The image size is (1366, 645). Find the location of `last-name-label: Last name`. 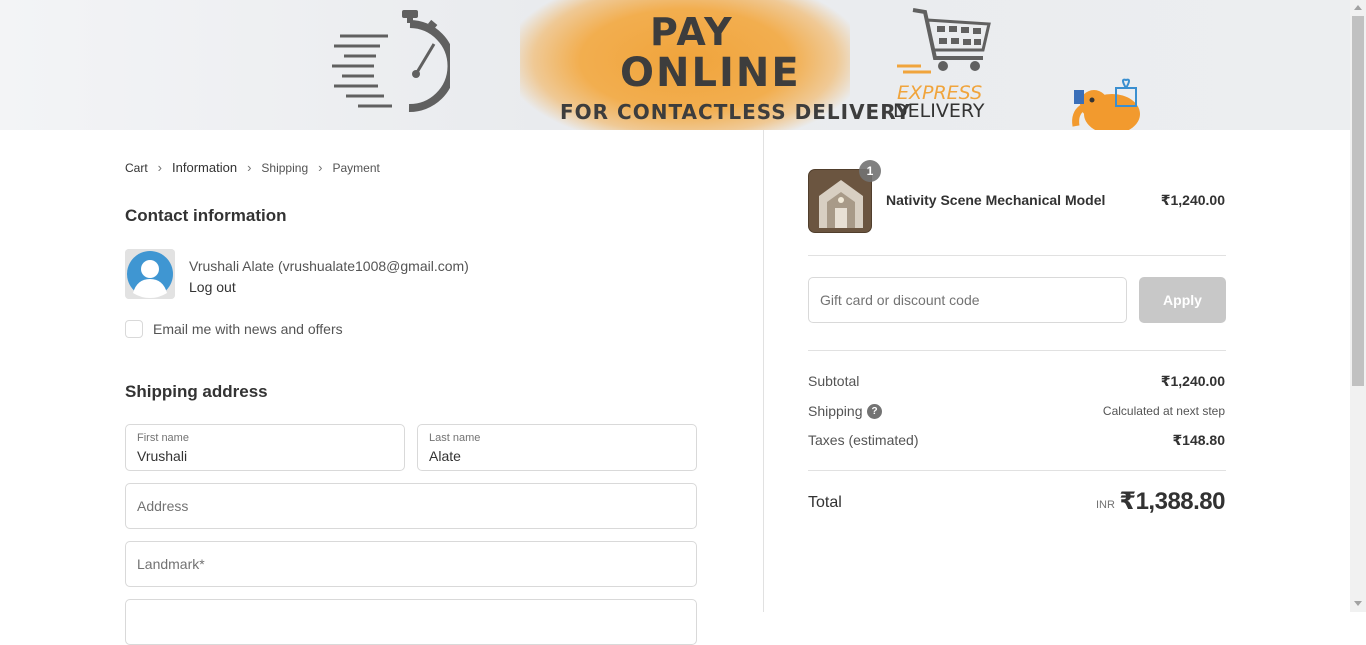

last-name-label: Last name is located at coordinates (455, 438).